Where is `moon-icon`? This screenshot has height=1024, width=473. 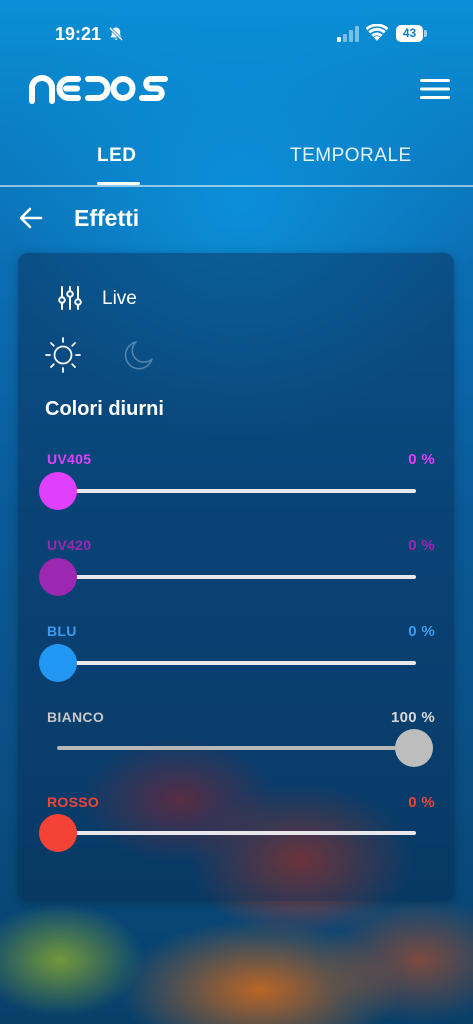
moon-icon is located at coordinates (139, 355).